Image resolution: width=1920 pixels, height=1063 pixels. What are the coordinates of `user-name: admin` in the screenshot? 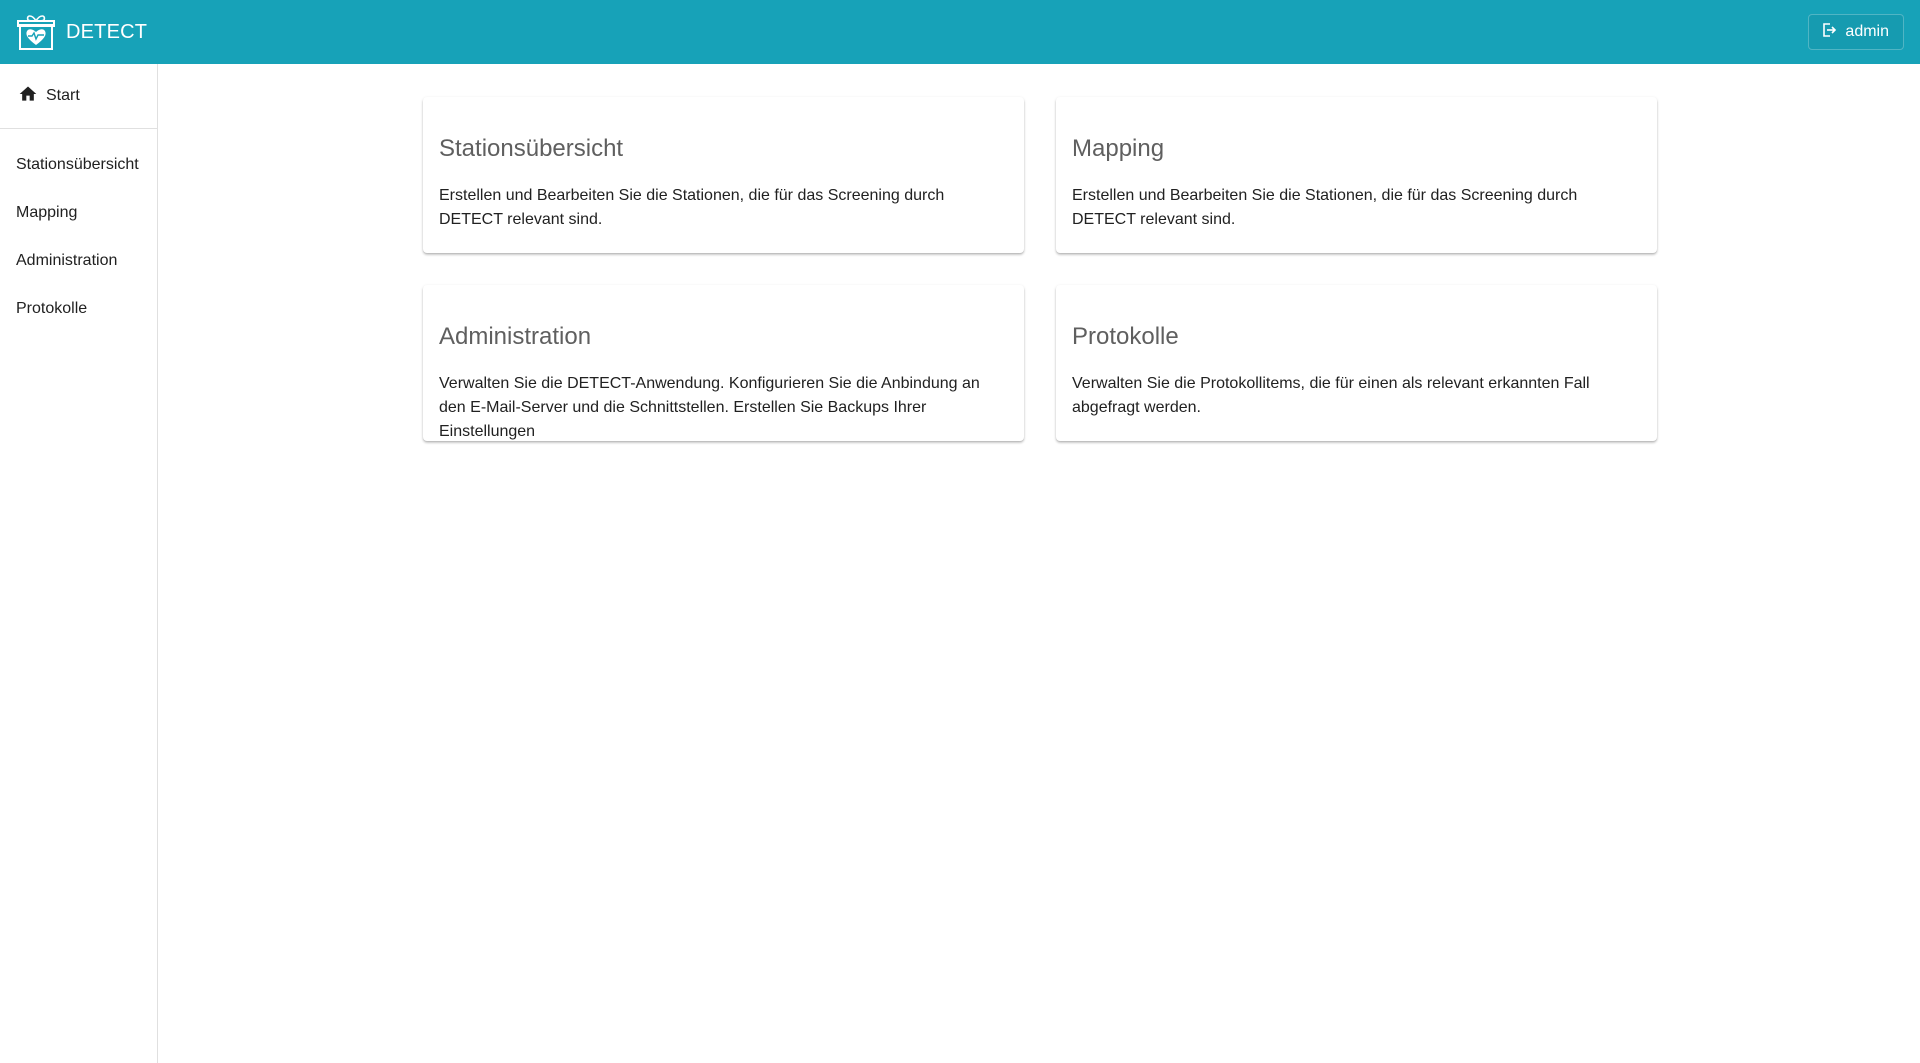 It's located at (1867, 31).